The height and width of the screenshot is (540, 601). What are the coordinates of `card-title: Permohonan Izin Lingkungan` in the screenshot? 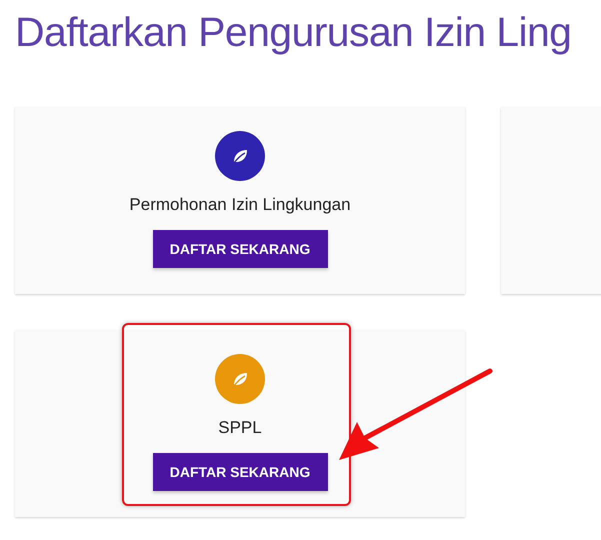 It's located at (240, 205).